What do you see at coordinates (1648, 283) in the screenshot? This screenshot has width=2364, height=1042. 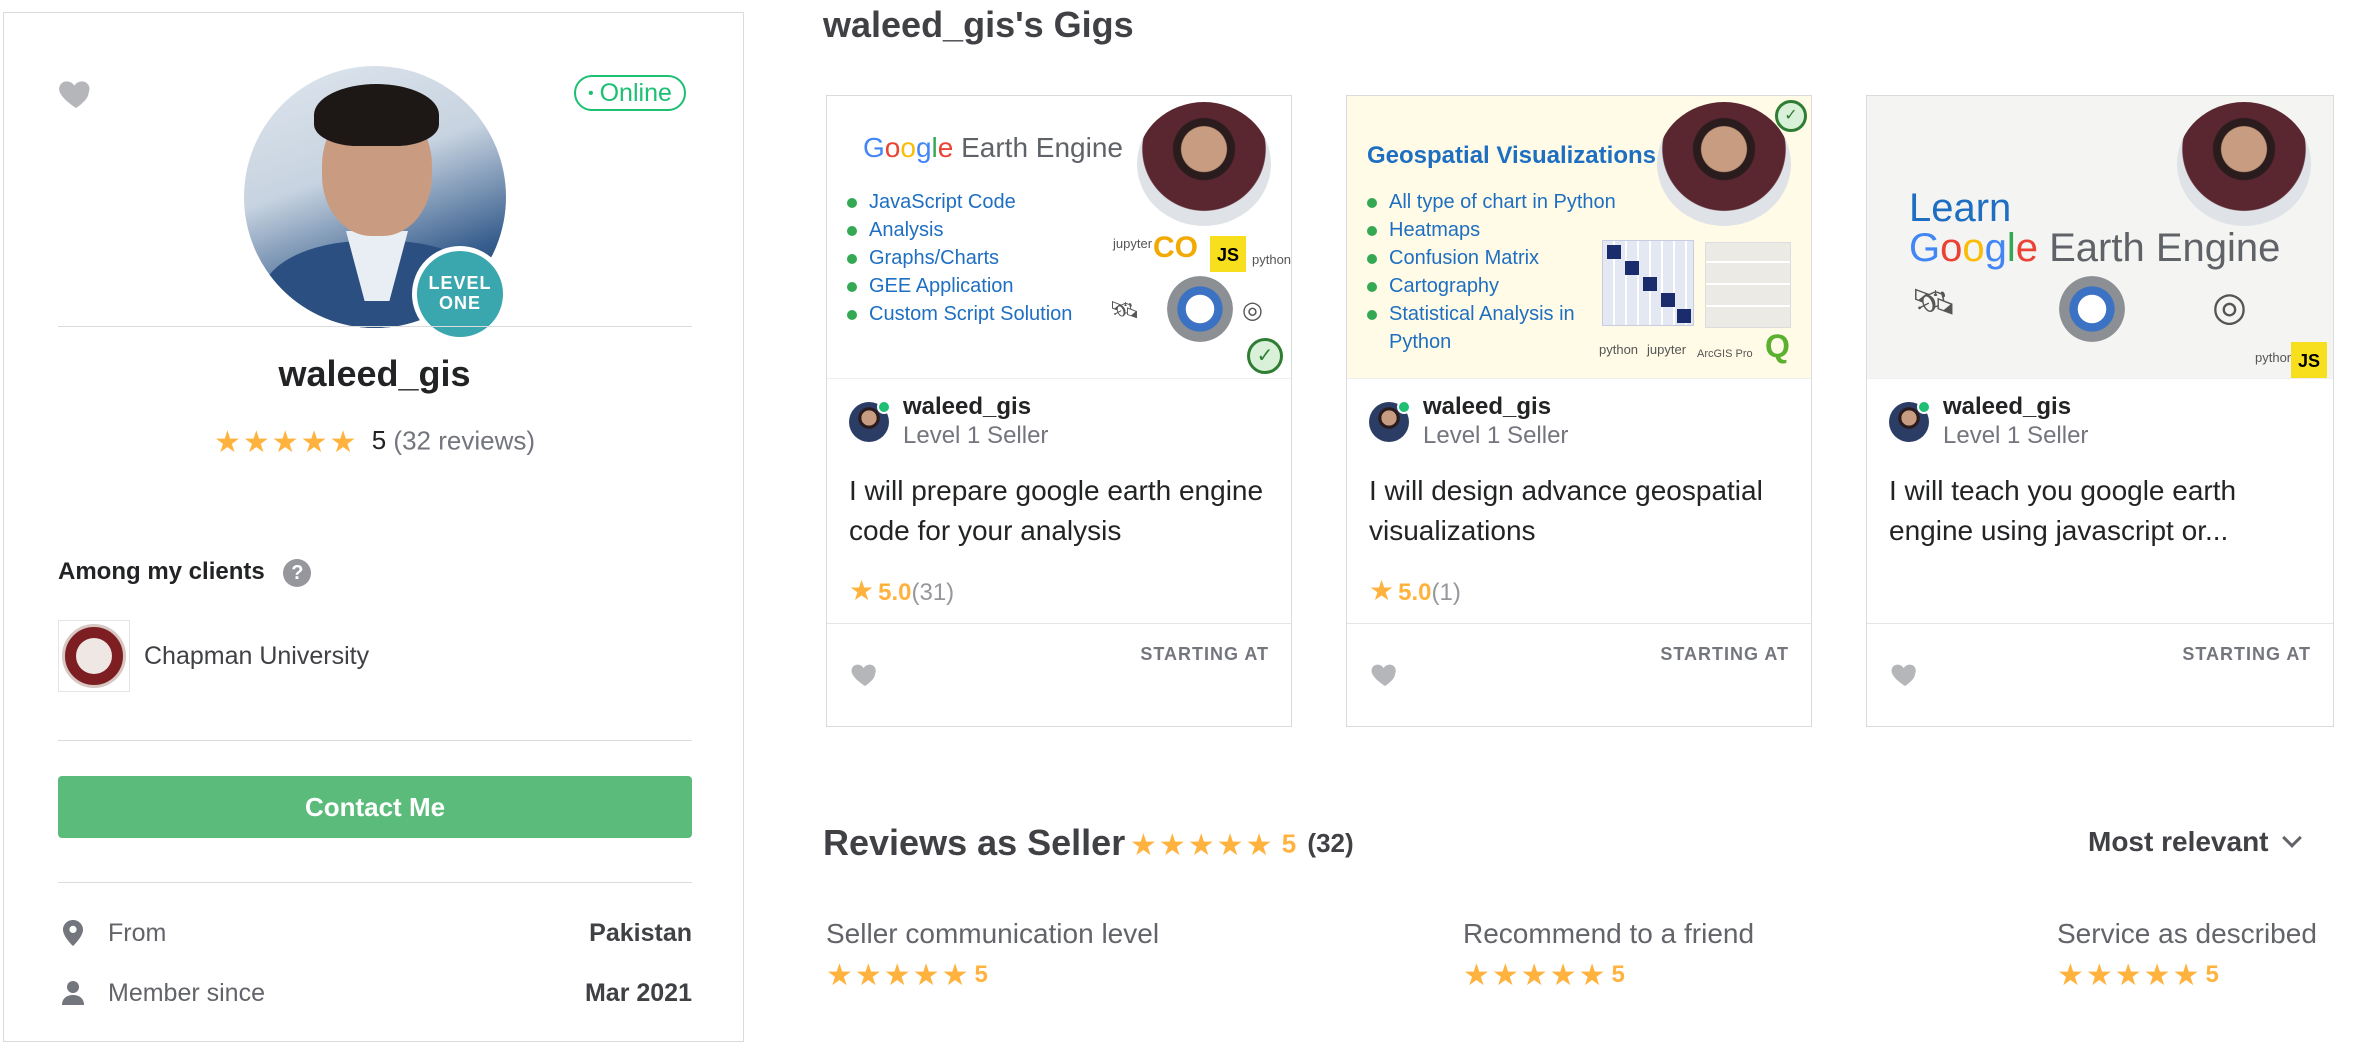 I see `confusion-matrix-graphic` at bounding box center [1648, 283].